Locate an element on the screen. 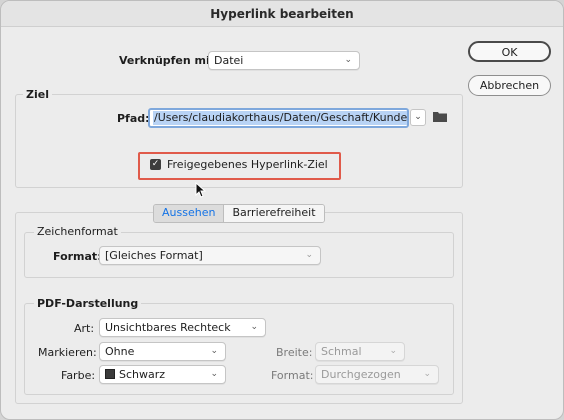  ziel-group-title: Ziel is located at coordinates (37, 94).